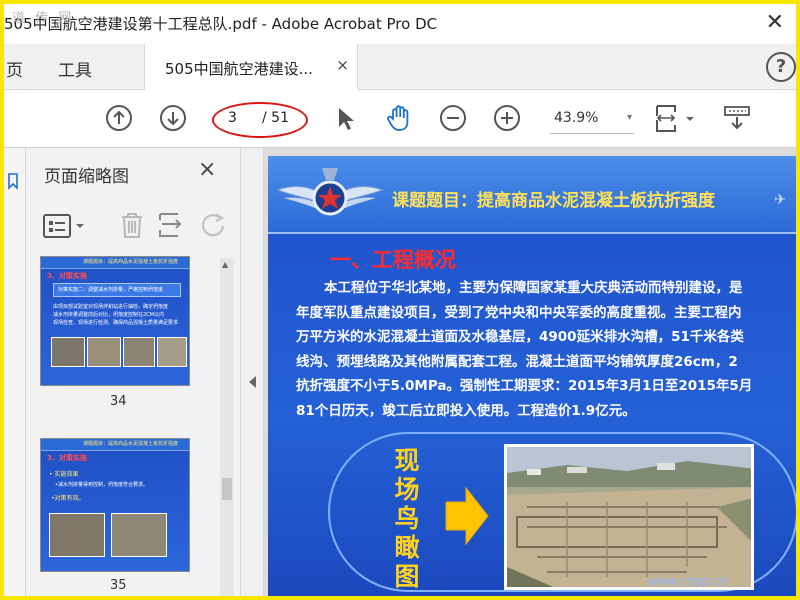  Describe the element at coordinates (252, 372) in the screenshot. I see `panel-splitter` at that location.